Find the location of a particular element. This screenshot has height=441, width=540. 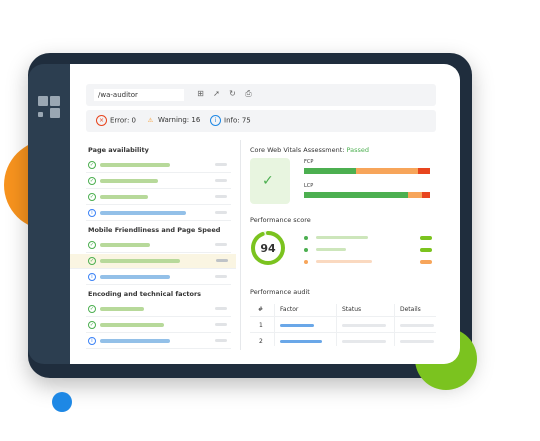

error-icon: × is located at coordinates (101, 120).